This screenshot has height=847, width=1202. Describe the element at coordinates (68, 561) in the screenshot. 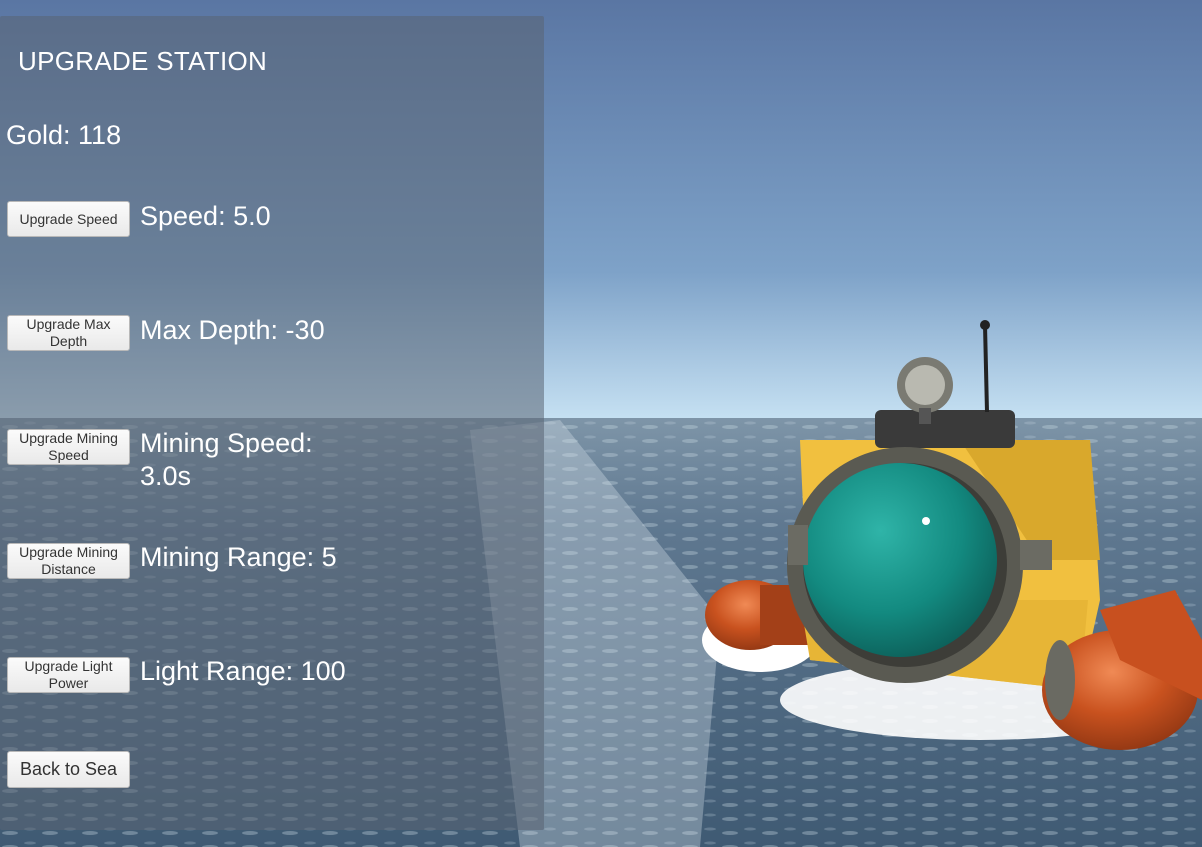

I see `upgrade-mining-distance-button: Upgrade Mining Distance` at that location.